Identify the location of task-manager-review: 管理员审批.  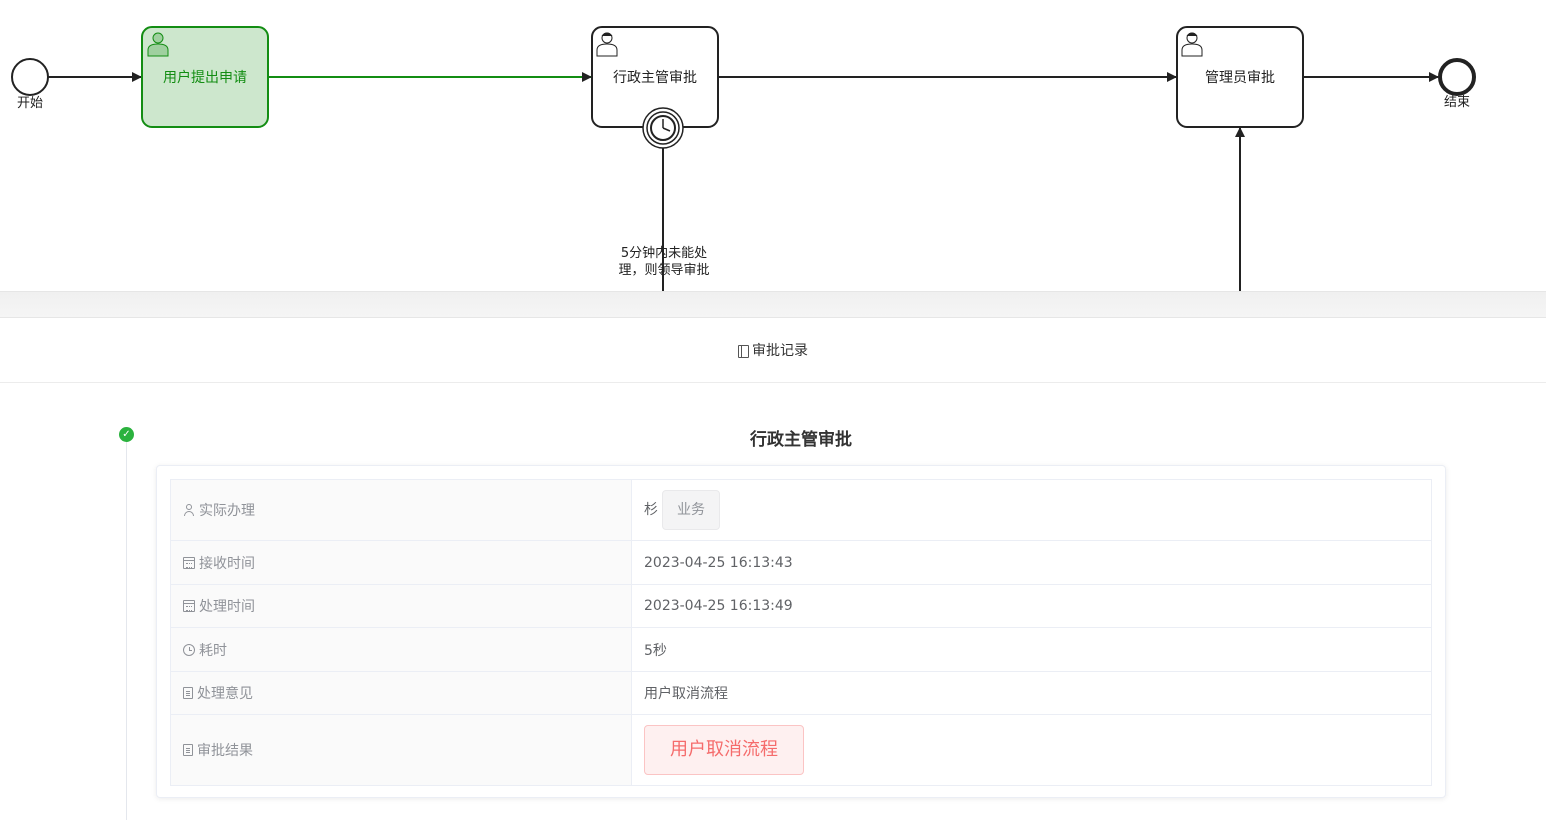
(1240, 77).